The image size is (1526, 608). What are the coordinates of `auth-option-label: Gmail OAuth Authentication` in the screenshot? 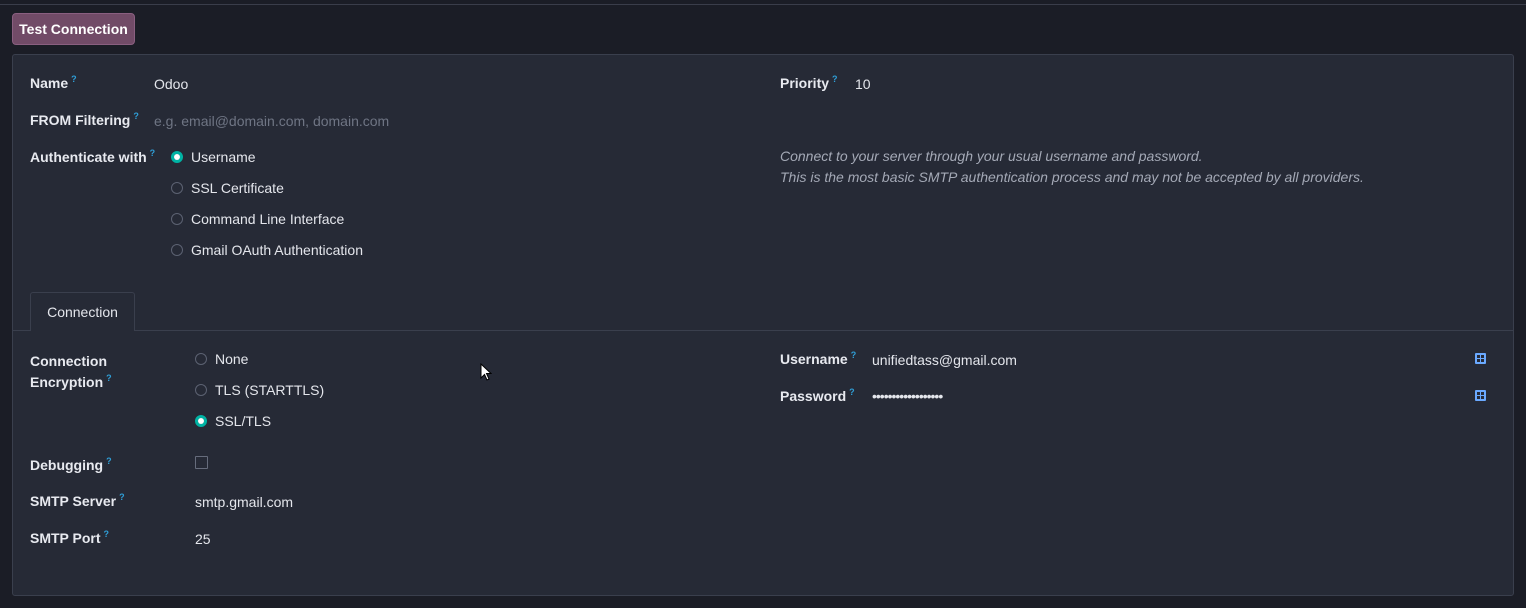 It's located at (277, 250).